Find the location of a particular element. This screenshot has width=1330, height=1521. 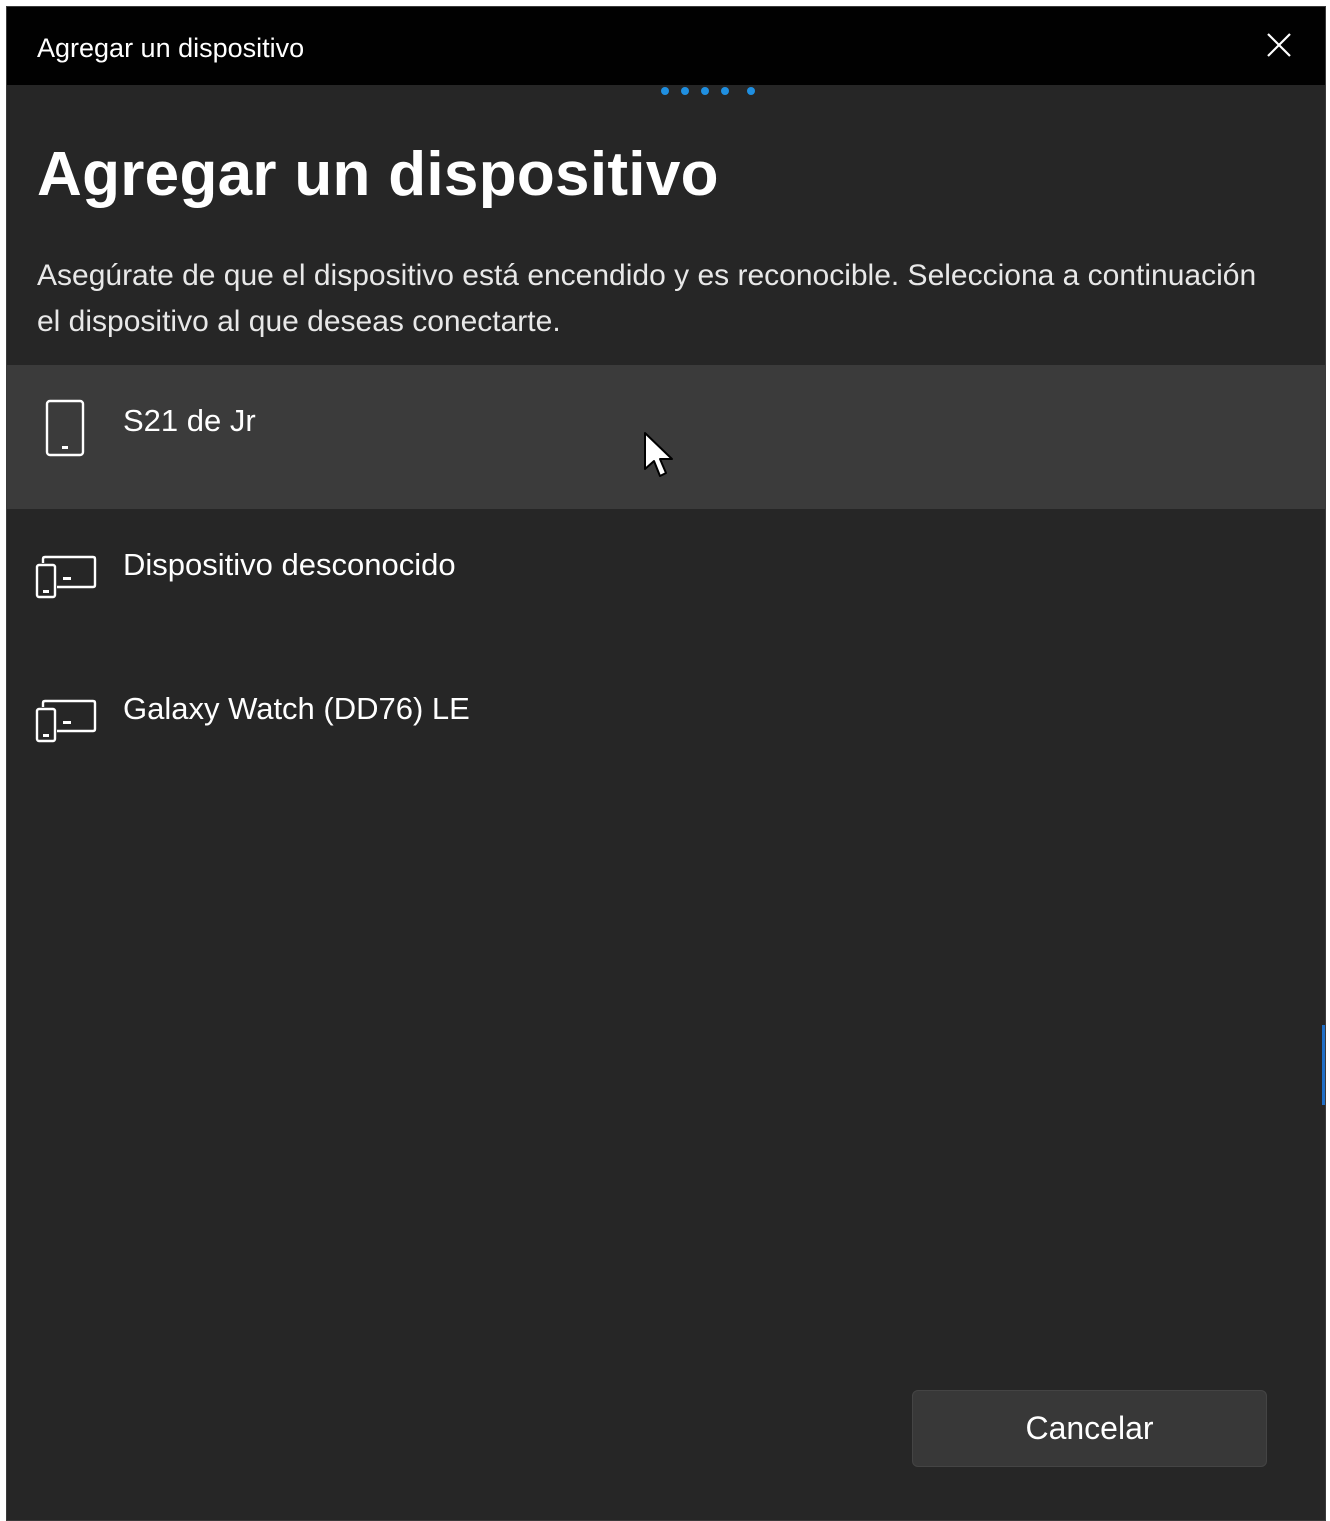

page-title: Agregar un dispositivo is located at coordinates (378, 174).